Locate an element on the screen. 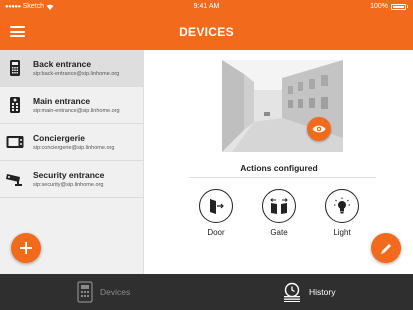 Image resolution: width=413 pixels, height=310 pixels. tab-devices-label: Devices is located at coordinates (115, 292).